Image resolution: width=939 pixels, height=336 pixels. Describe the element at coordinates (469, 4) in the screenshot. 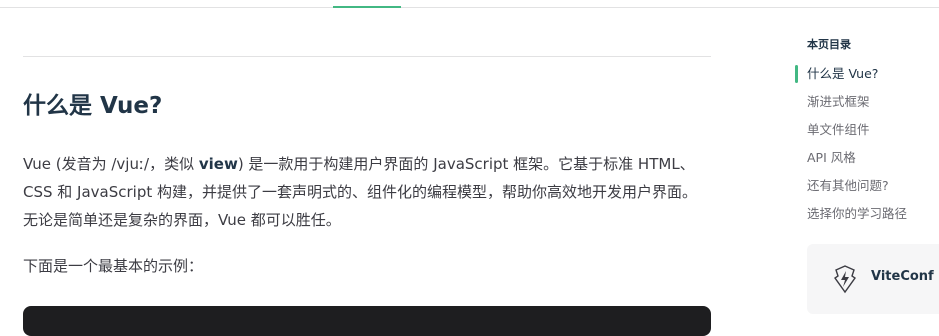

I see `top-navbar` at that location.